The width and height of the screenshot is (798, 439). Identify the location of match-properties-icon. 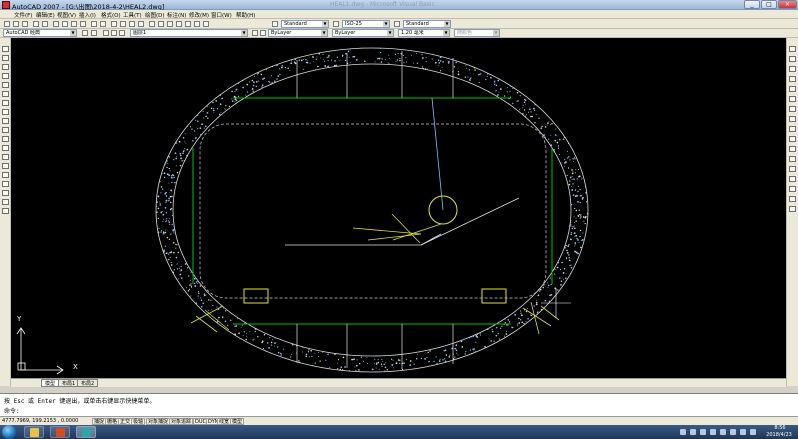
(83, 24).